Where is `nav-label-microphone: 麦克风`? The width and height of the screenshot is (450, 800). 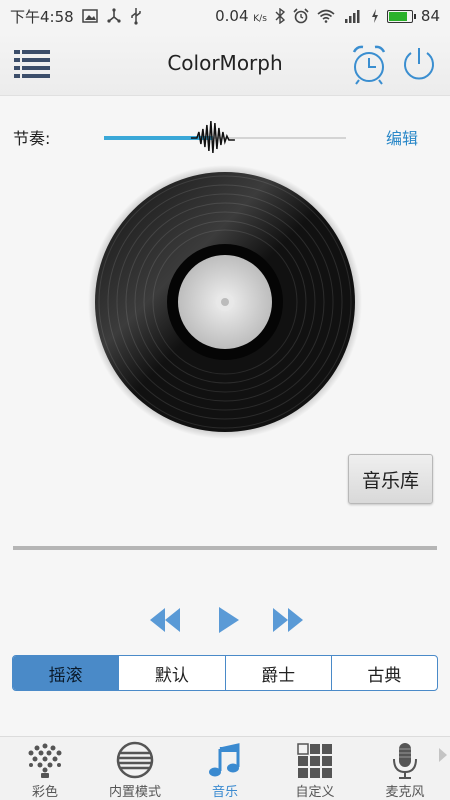 nav-label-microphone: 麦克风 is located at coordinates (405, 792).